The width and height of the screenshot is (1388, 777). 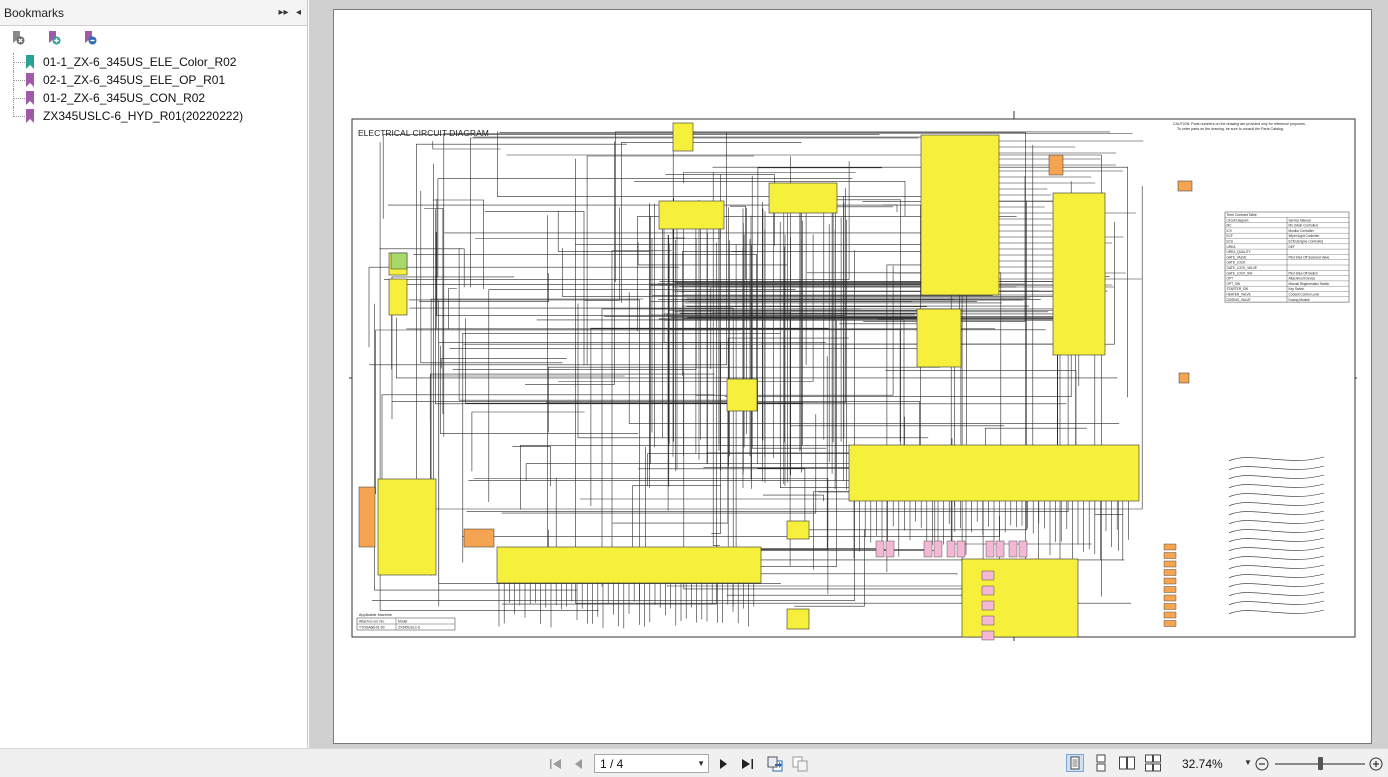 I want to click on continuous-facing-icon, so click(x=1153, y=763).